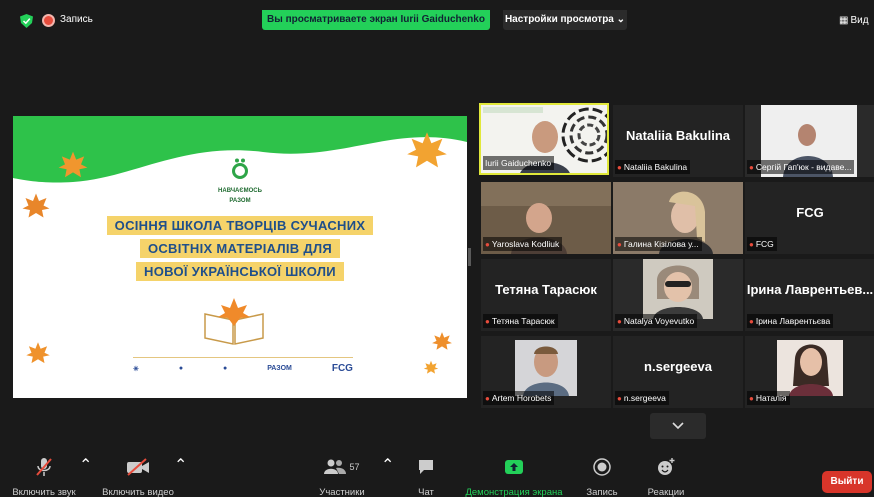 Image resolution: width=874 pixels, height=497 pixels. I want to click on participants-label: Участники, so click(342, 492).